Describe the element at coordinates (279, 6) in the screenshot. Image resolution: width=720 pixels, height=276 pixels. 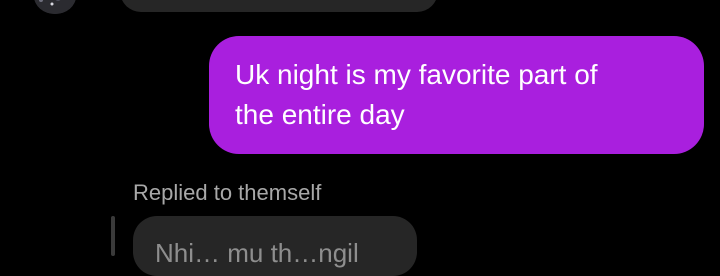
I see `previous-message-bubble` at that location.